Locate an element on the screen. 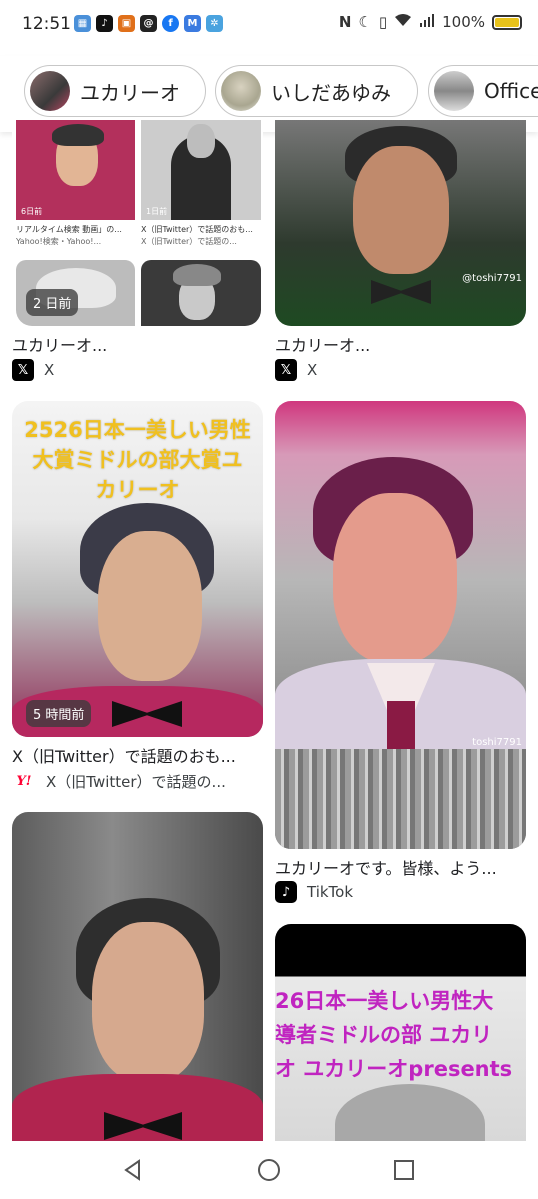 This screenshot has width=538, height=1199. collage-tile-2: 1日前 is located at coordinates (201, 170).